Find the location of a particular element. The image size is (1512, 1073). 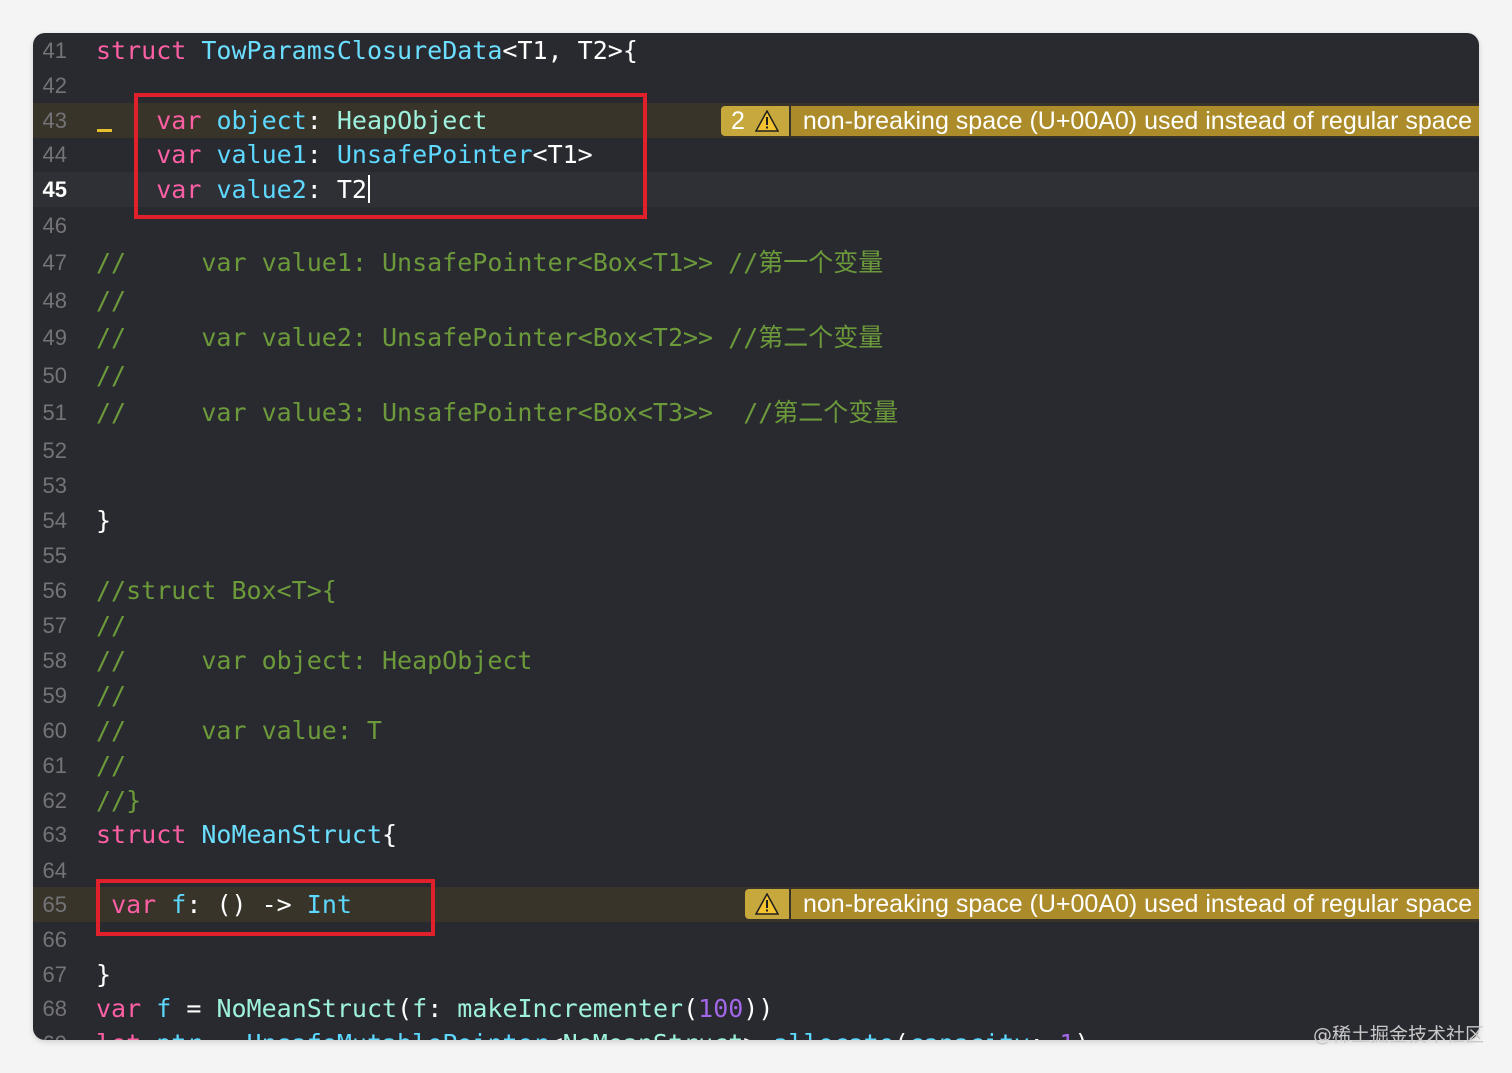

line-number: 42 is located at coordinates (54, 85).